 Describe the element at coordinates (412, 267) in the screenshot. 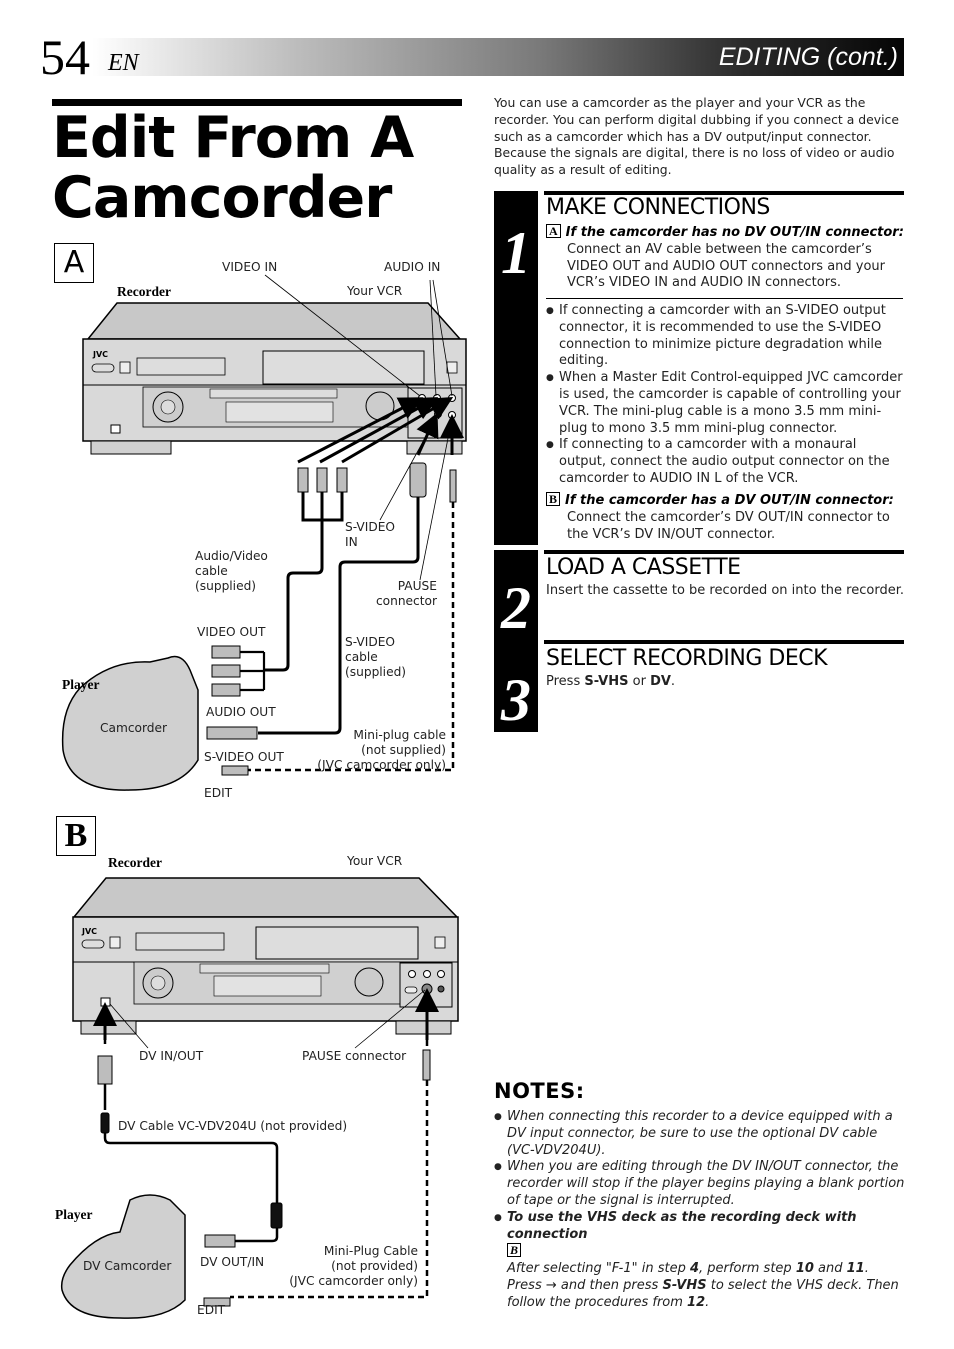

I see `label-audio-in: AUDIO IN` at that location.